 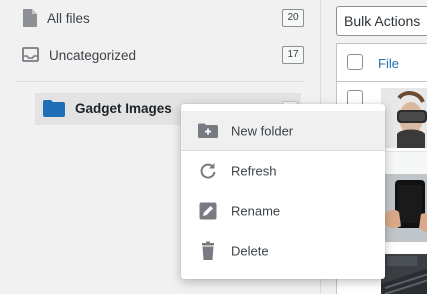 I want to click on folder-plus-icon, so click(x=208, y=131).